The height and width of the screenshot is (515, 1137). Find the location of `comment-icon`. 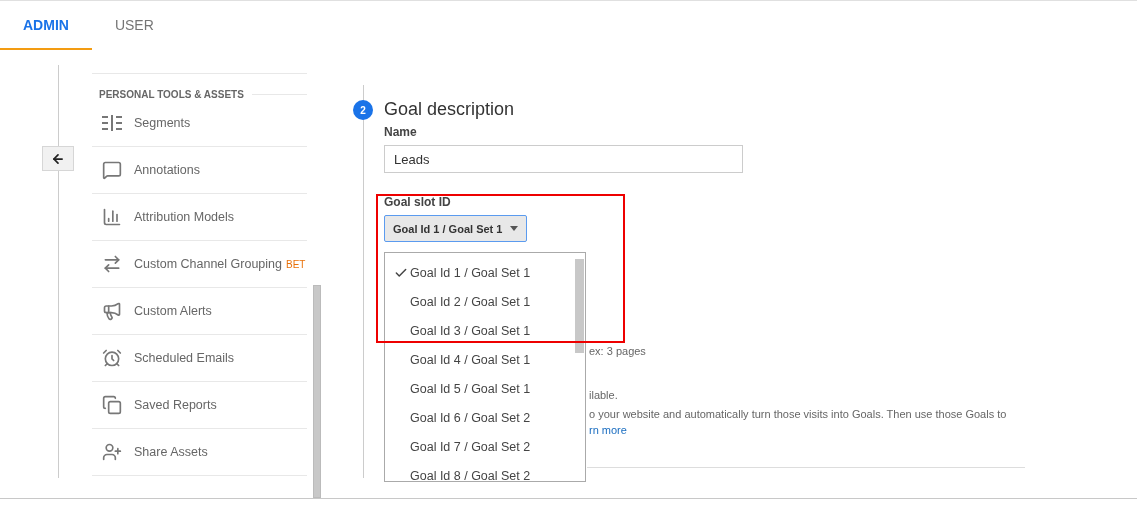

comment-icon is located at coordinates (112, 170).